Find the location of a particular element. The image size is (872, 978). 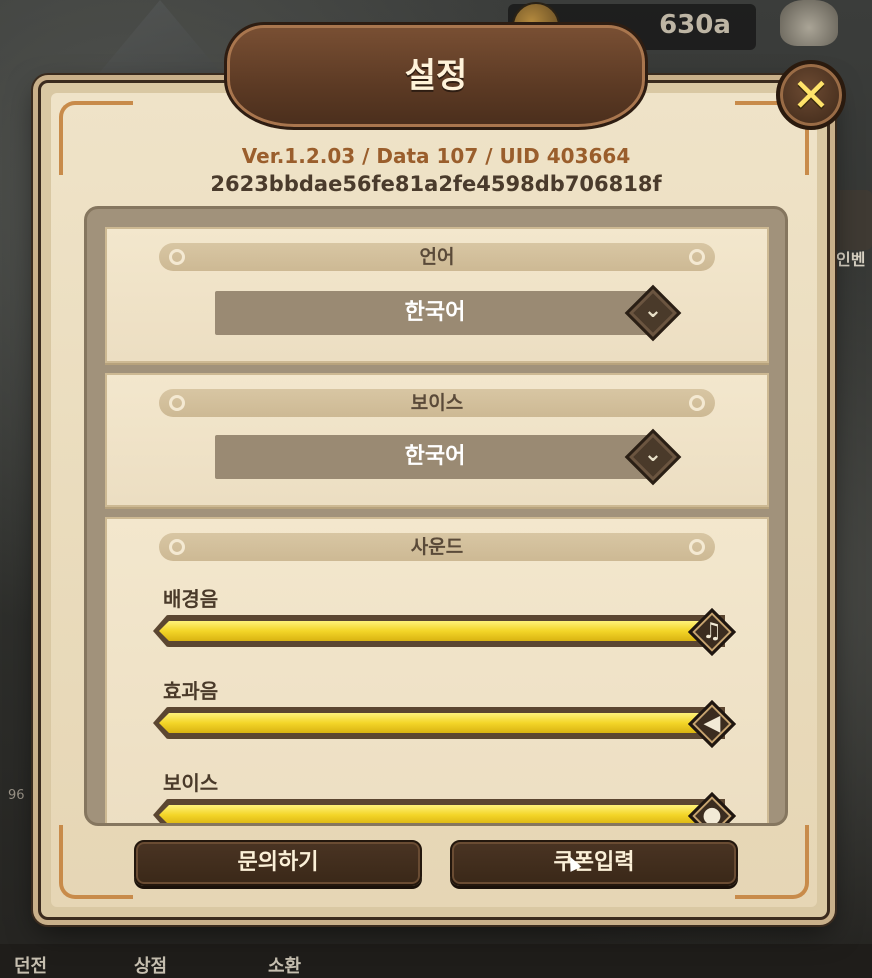

sfx-slider-fill is located at coordinates (439, 723).